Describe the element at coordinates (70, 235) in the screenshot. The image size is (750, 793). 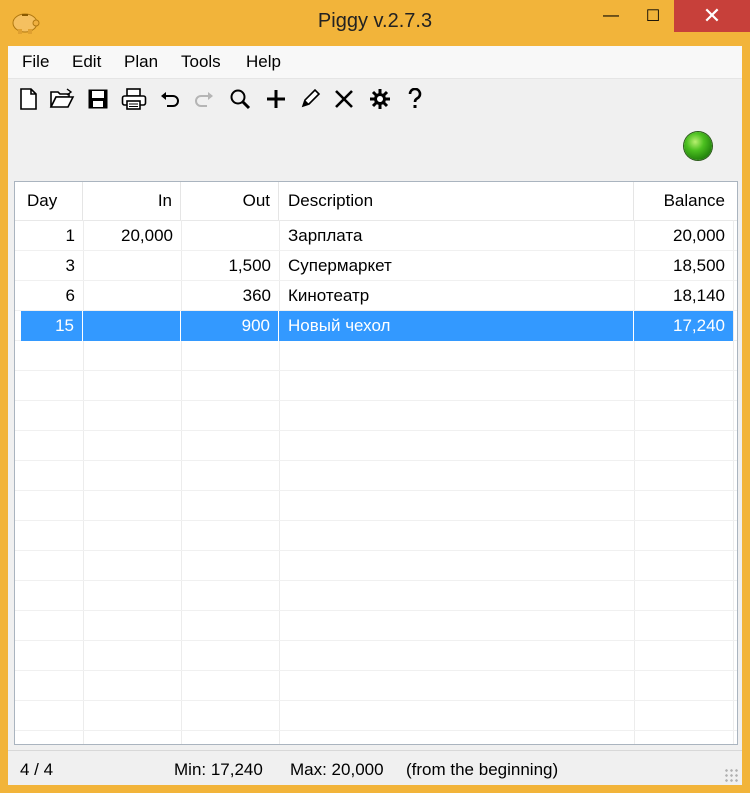
I see `cell-day: 1` at that location.